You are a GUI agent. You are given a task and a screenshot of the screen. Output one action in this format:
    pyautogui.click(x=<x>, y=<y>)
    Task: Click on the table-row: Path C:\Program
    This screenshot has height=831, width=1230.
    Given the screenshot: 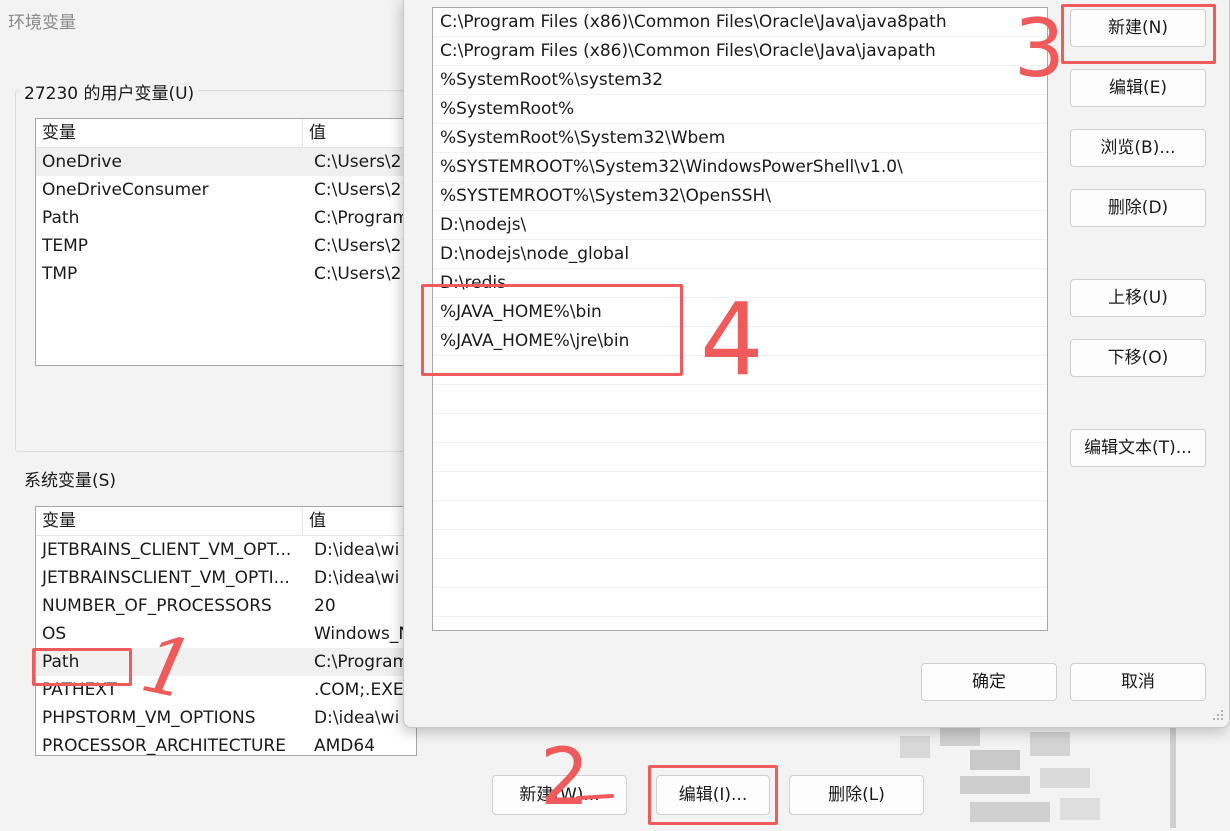 What is the action you would take?
    pyautogui.click(x=226, y=218)
    